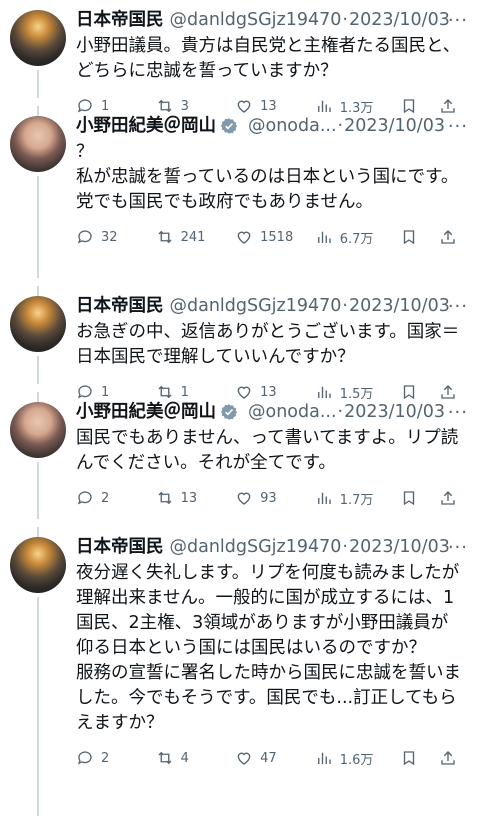 The height and width of the screenshot is (824, 480). I want to click on like-button: 93, so click(275, 498).